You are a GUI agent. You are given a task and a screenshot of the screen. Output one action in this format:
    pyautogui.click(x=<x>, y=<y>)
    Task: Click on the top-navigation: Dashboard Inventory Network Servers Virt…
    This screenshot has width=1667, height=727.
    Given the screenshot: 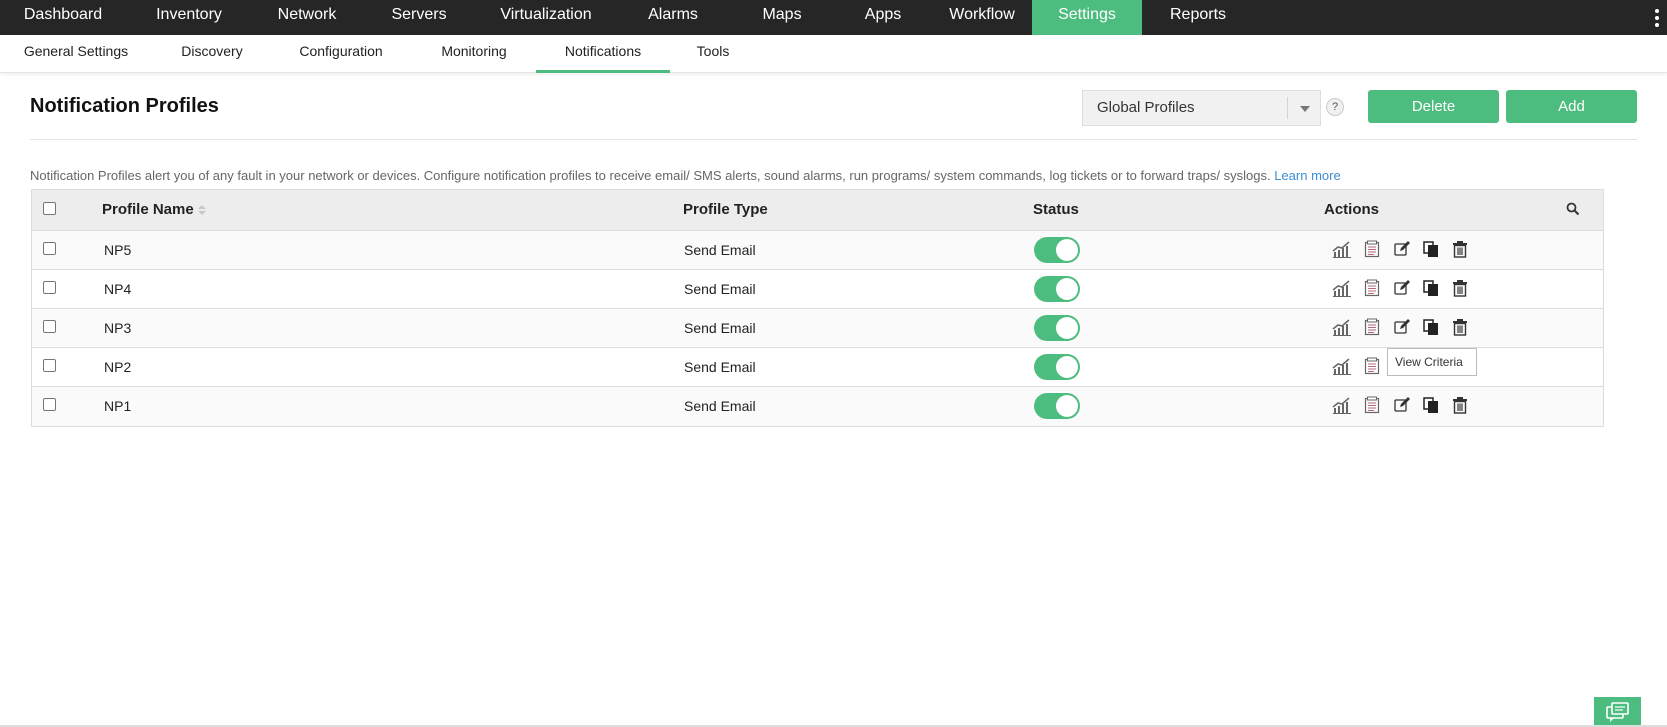 What is the action you would take?
    pyautogui.click(x=833, y=17)
    